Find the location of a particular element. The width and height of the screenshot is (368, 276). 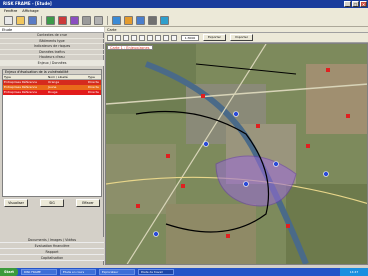

column-header: Nom / Libellé is located at coordinates (67, 77).